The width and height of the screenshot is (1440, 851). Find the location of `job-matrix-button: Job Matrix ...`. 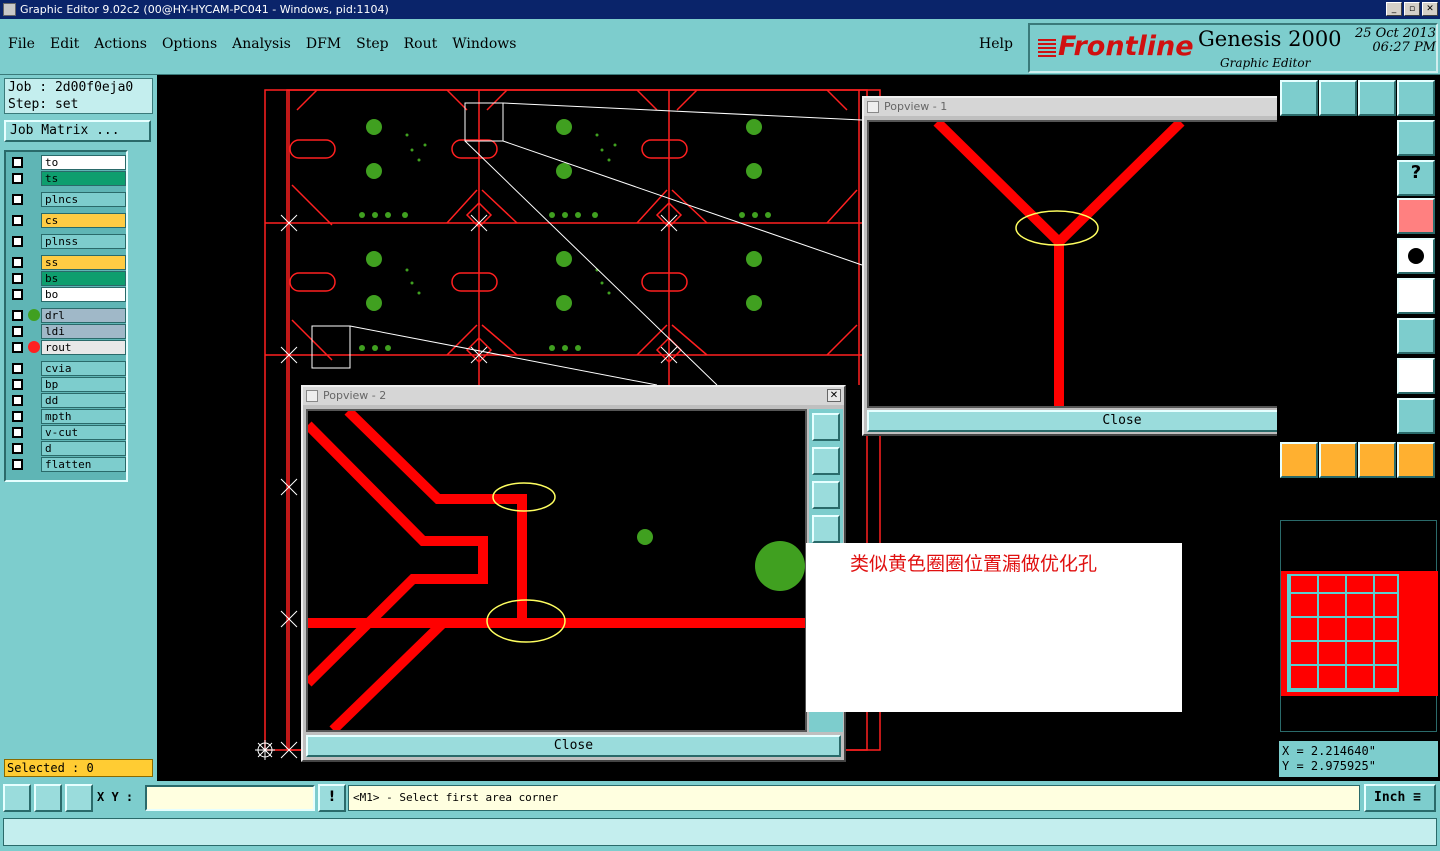

job-matrix-button: Job Matrix ... is located at coordinates (77, 131).